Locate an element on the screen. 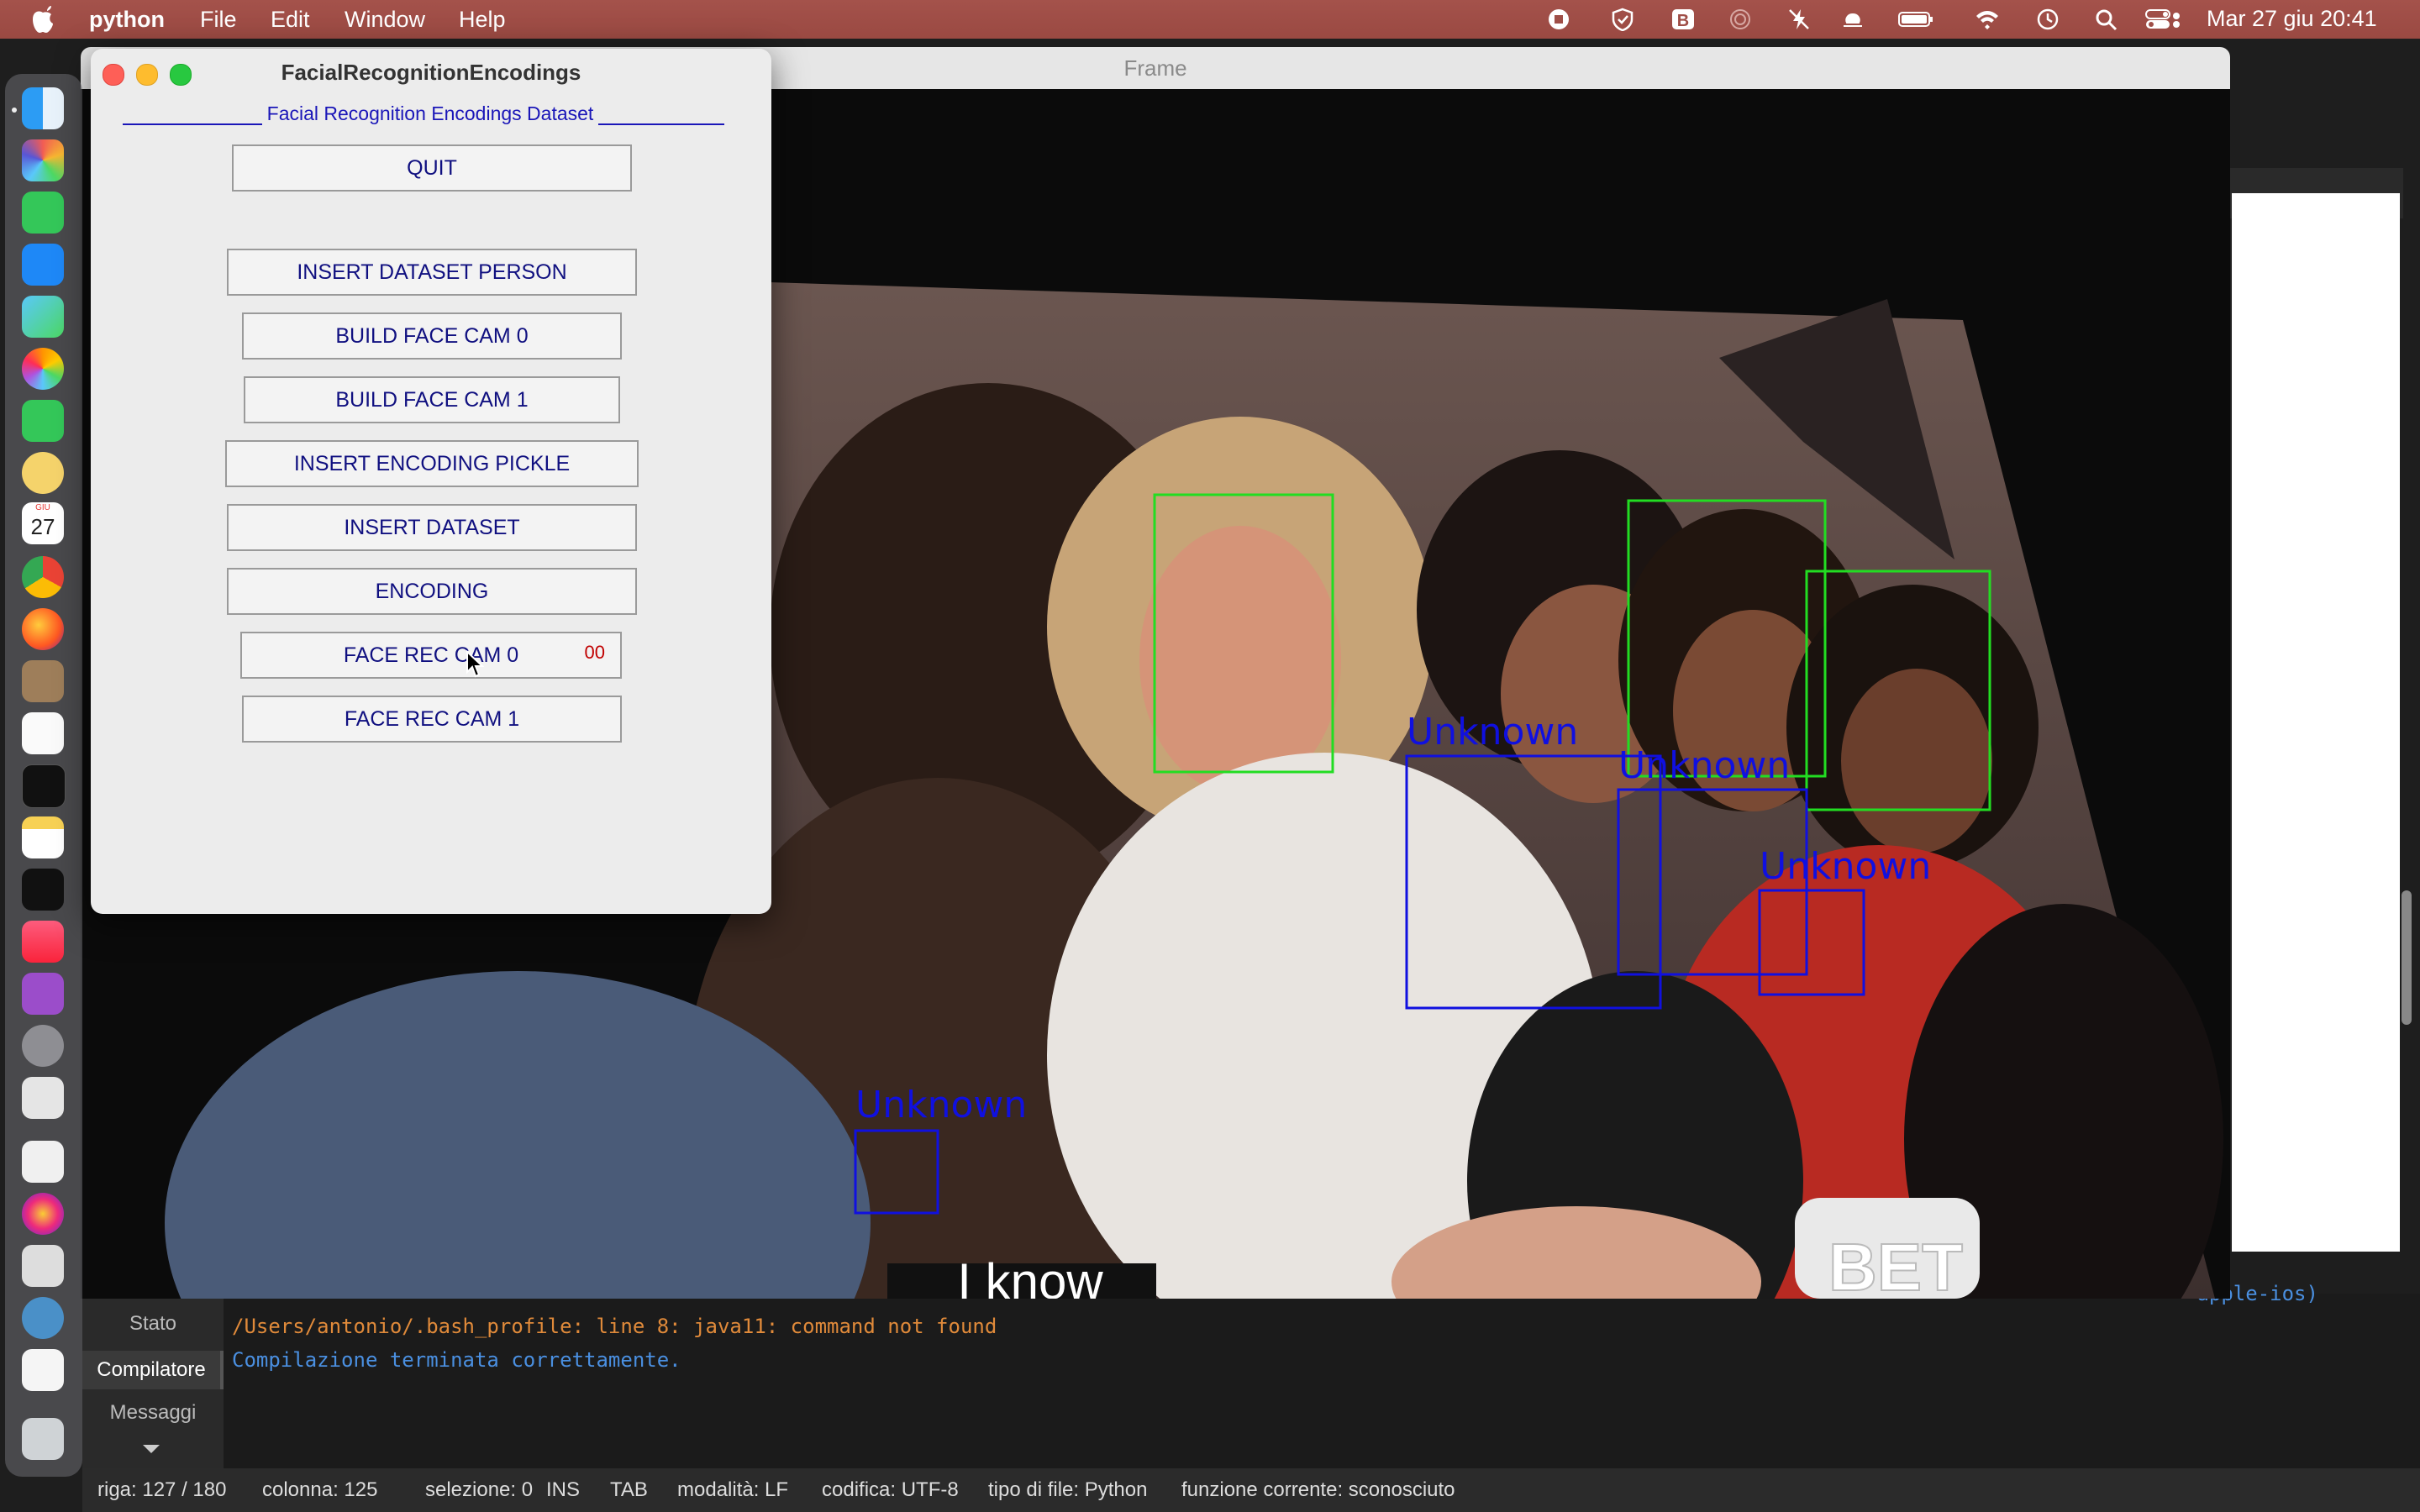  build-face-cam1-button: BUILD FACE CAM 1 is located at coordinates (432, 399).